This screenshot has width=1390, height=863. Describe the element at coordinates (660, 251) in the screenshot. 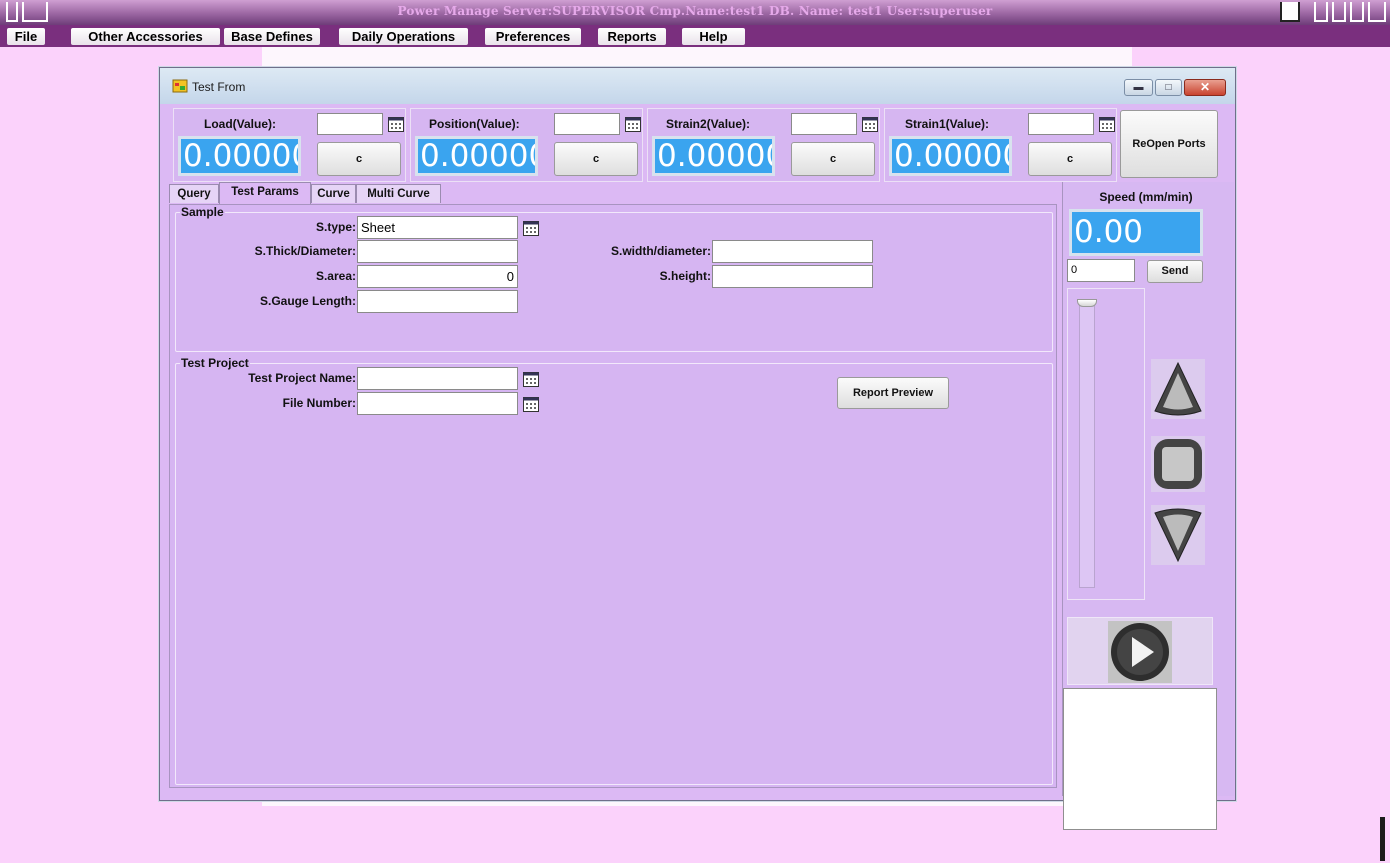

I see `sample-width-label: S.width/diameter:` at that location.